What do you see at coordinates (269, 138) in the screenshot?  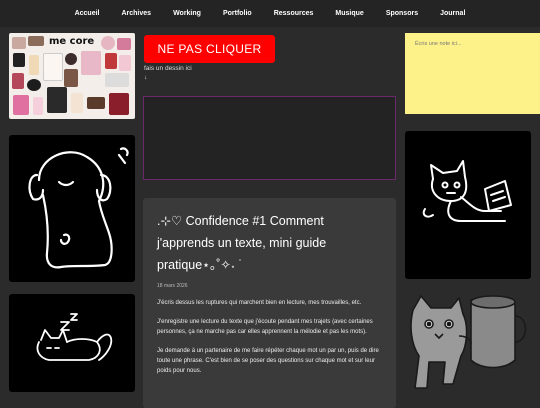 I see `drawing-canvas` at bounding box center [269, 138].